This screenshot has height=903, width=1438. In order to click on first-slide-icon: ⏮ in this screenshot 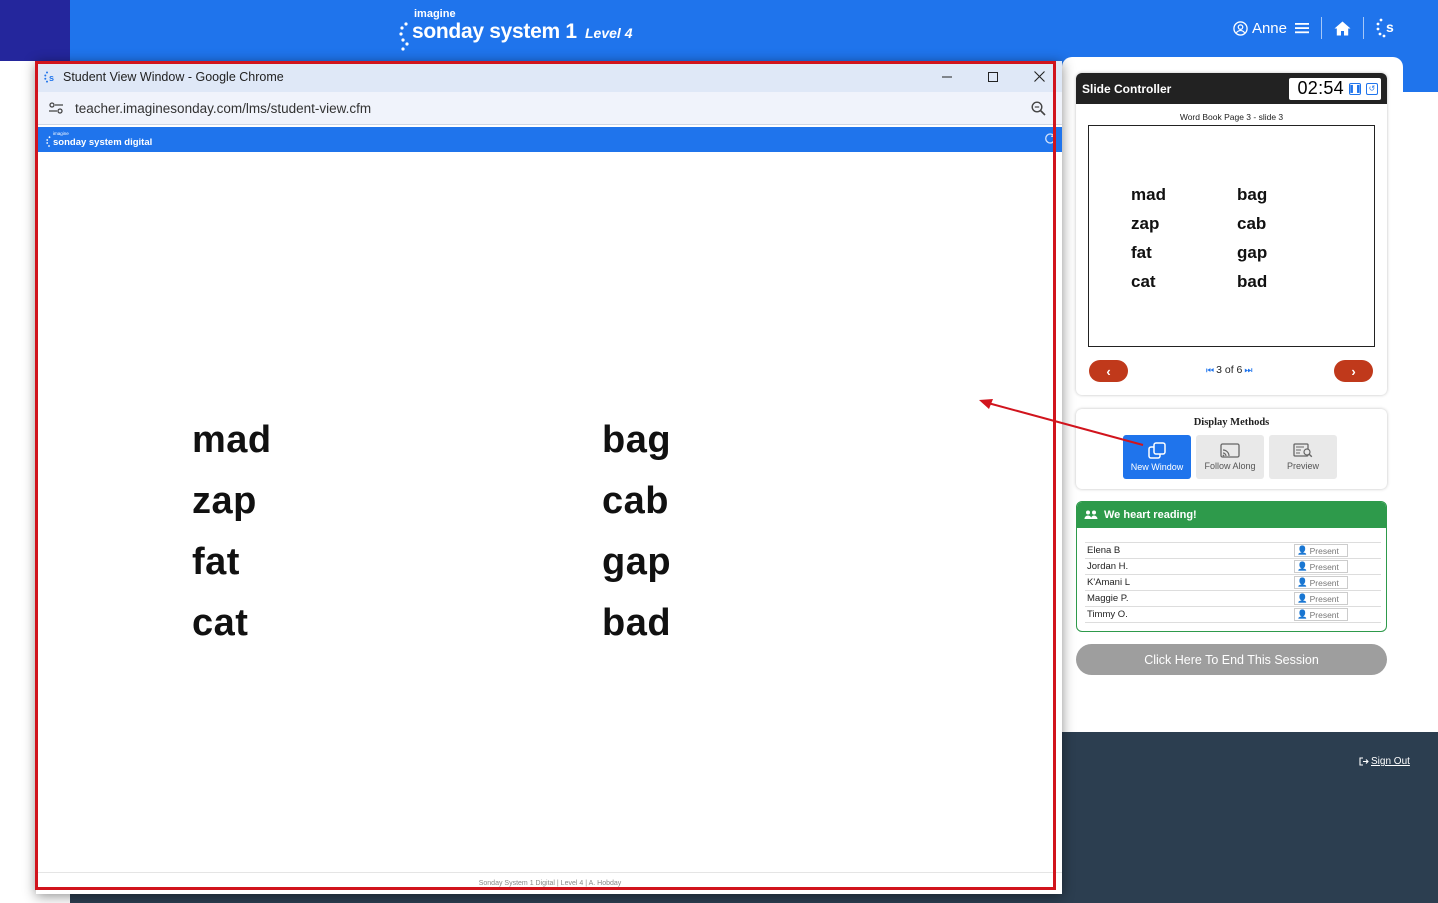, I will do `click(1210, 370)`.